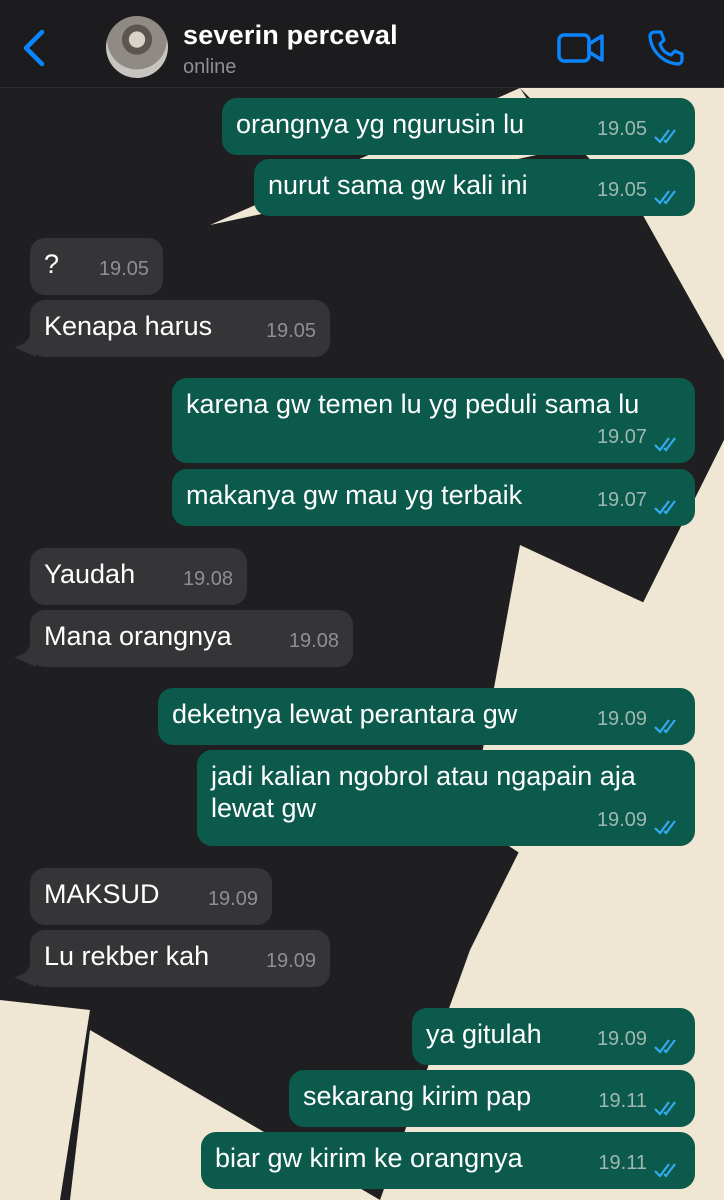 Image resolution: width=724 pixels, height=1200 pixels. I want to click on message-text: ya gitulah, so click(484, 1034).